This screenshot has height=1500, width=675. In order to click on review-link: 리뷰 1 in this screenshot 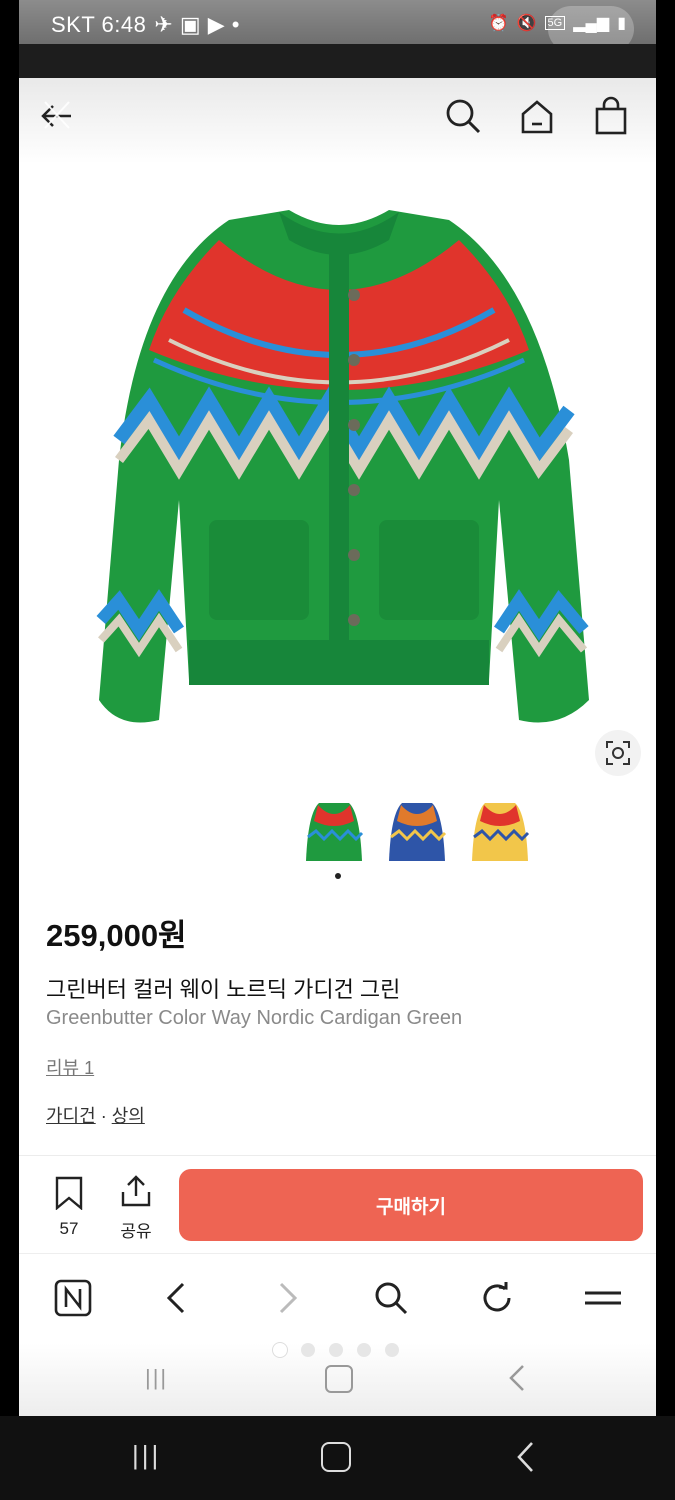, I will do `click(70, 1067)`.